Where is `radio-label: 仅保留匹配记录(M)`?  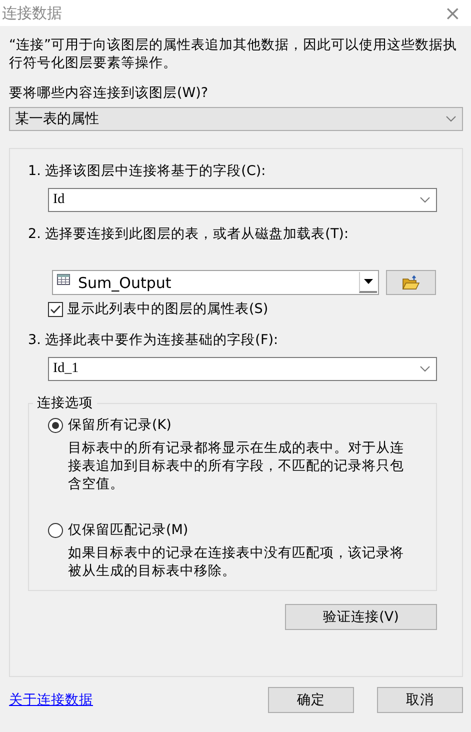
radio-label: 仅保留匹配记录(M) is located at coordinates (128, 530).